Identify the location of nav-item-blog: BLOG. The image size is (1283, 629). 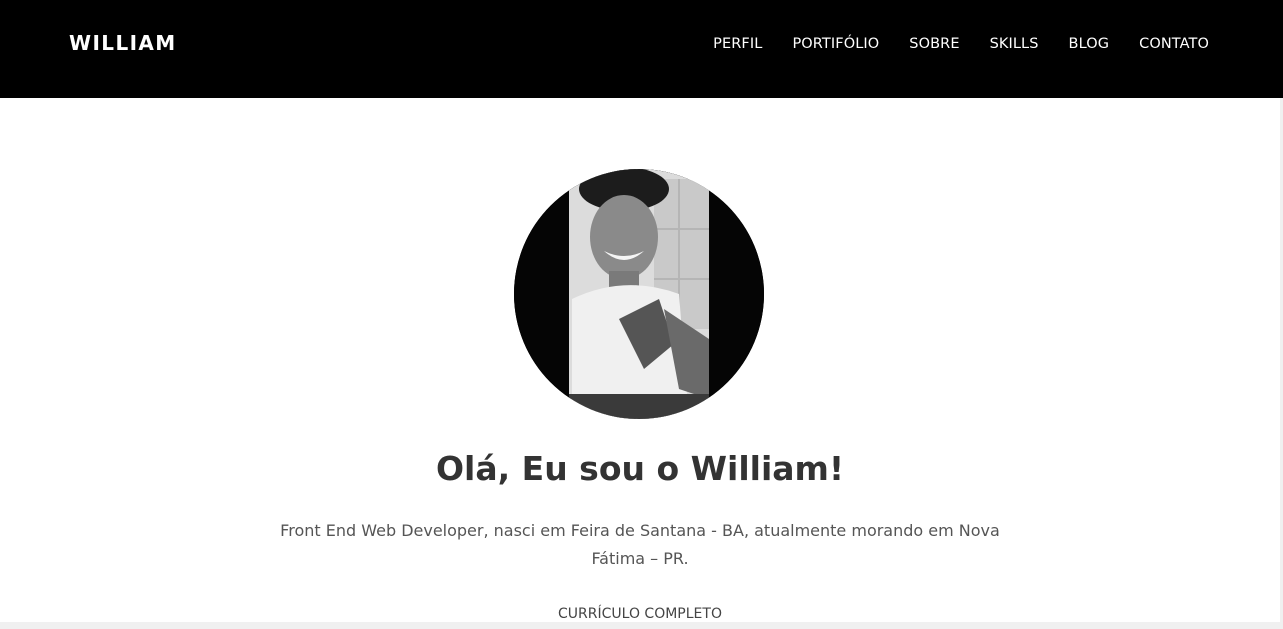
(1089, 42).